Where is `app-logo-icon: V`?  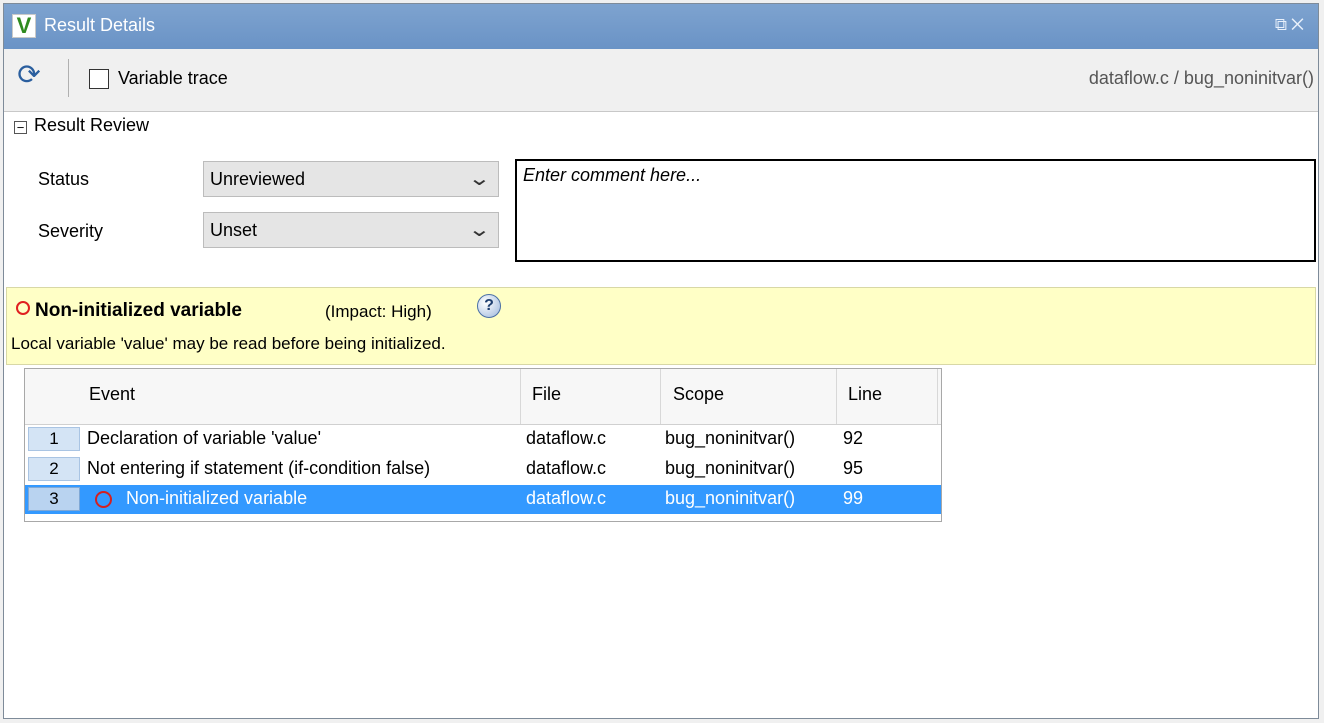 app-logo-icon: V is located at coordinates (24, 26).